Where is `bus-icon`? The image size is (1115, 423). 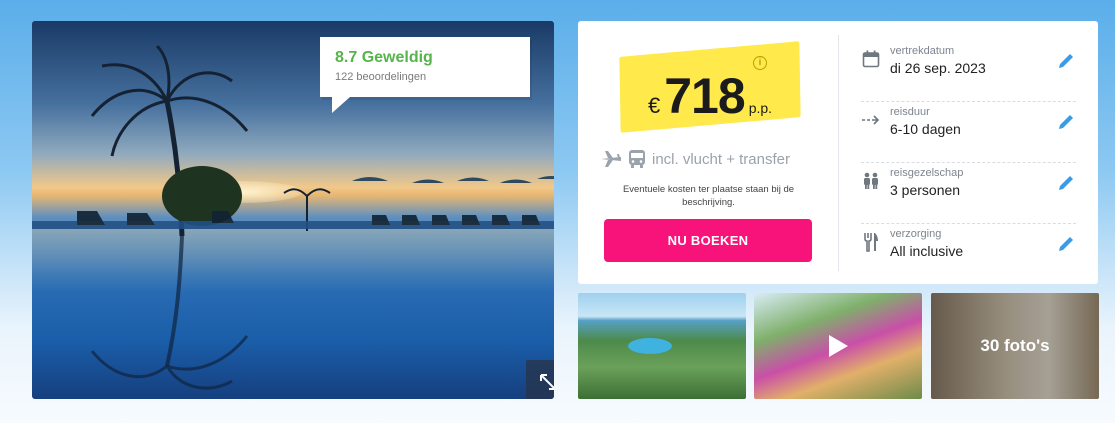 bus-icon is located at coordinates (637, 159).